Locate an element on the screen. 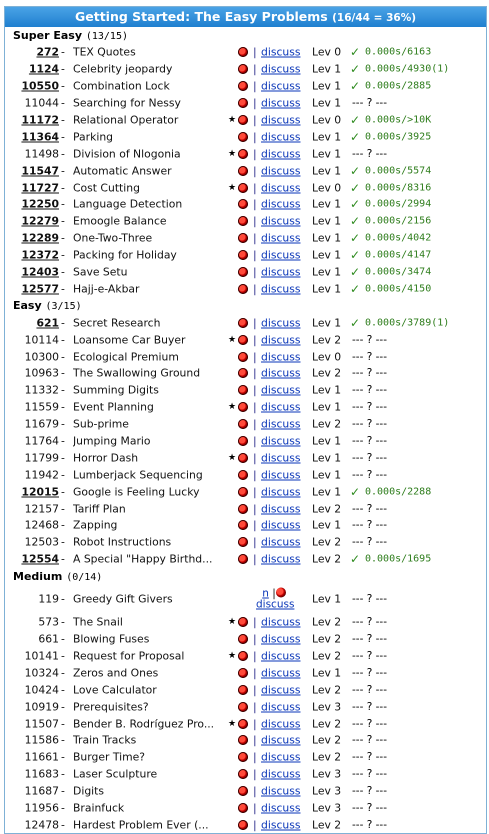 Image resolution: width=489 pixels, height=834 pixels. problem-id-link: 12503 is located at coordinates (38, 542).